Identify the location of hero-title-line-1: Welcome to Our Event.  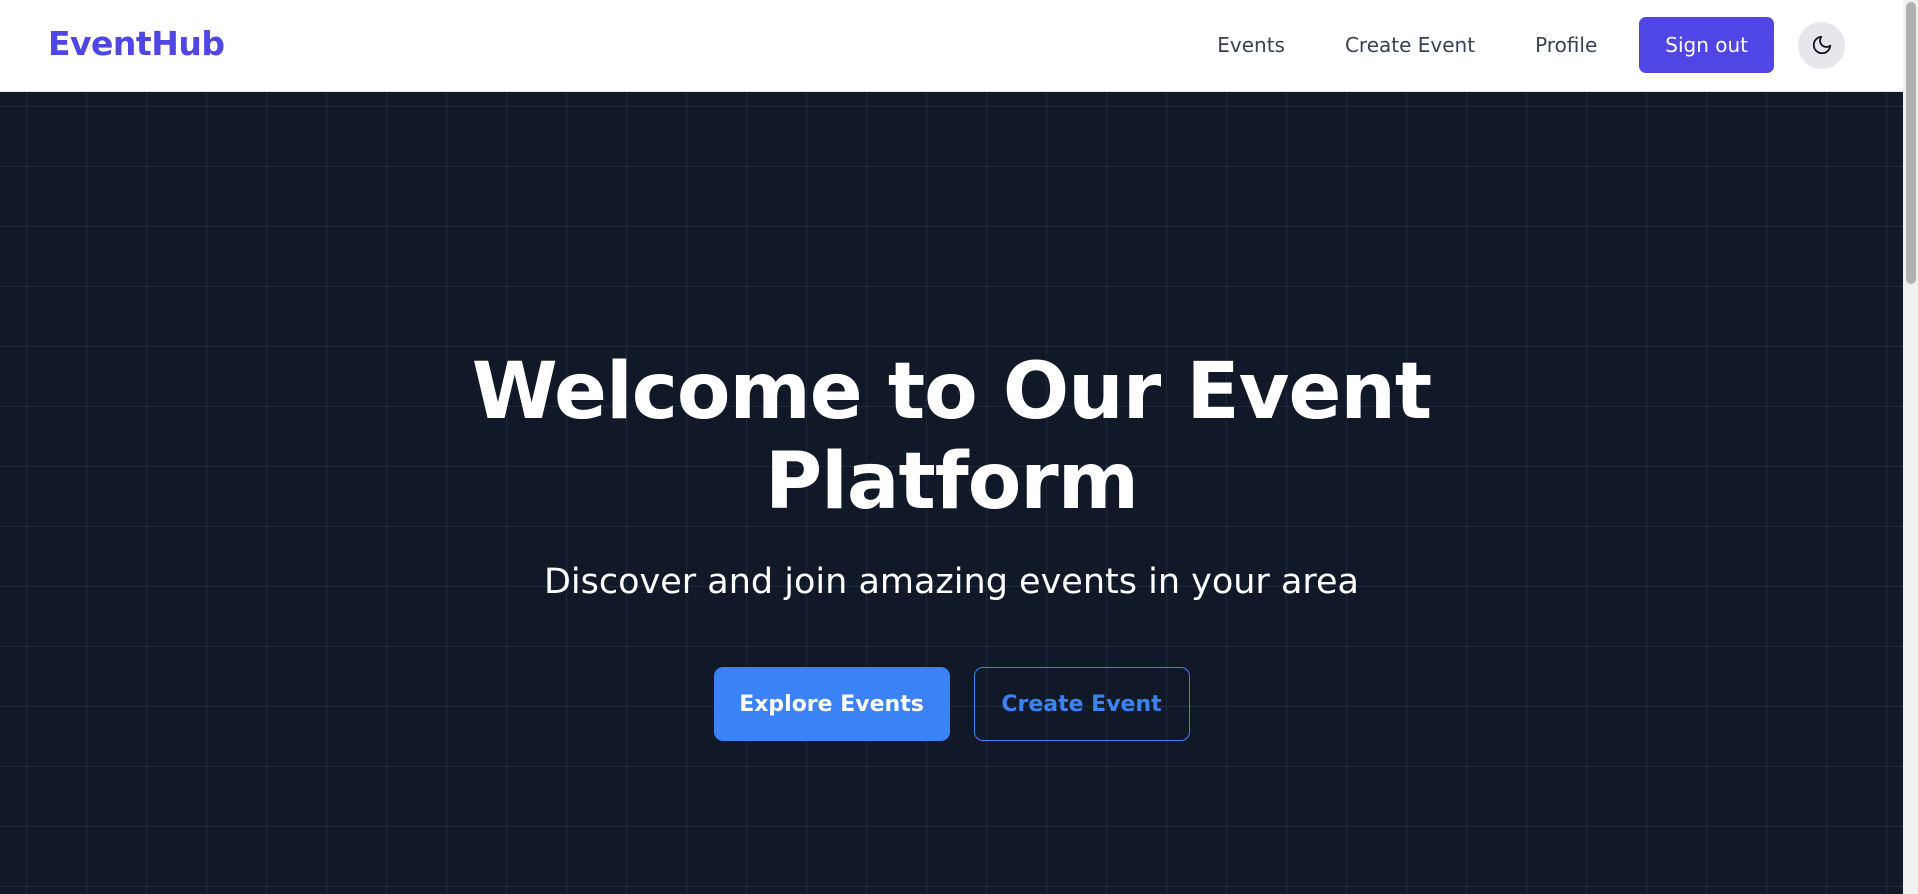
(951, 392).